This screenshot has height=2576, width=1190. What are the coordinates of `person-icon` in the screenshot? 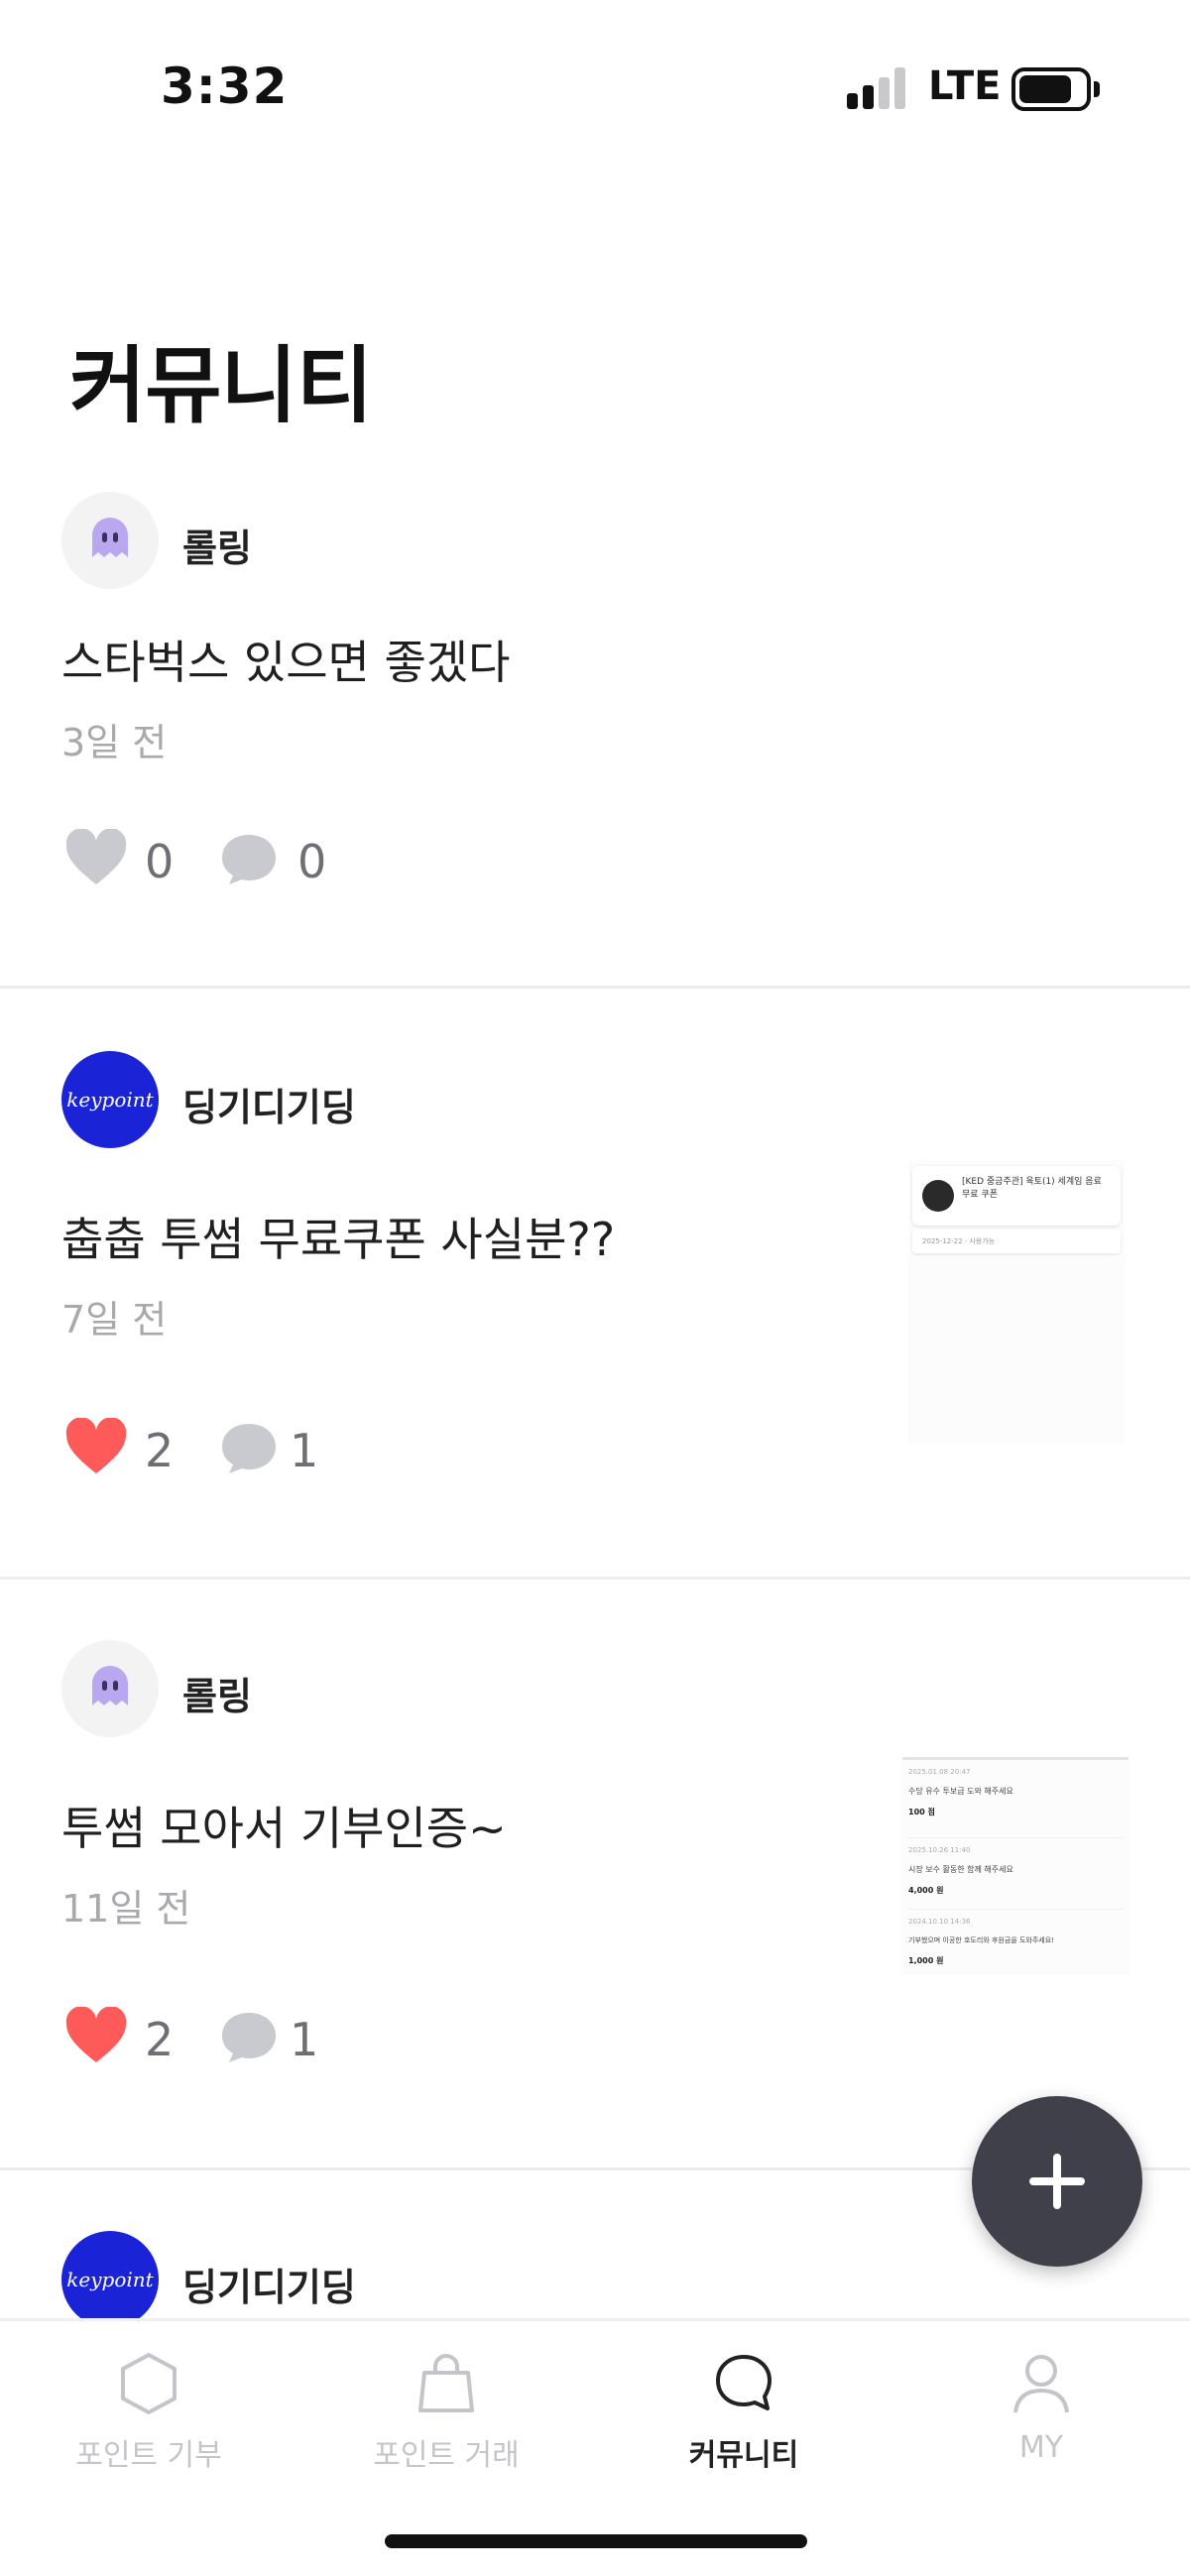 It's located at (1041, 2384).